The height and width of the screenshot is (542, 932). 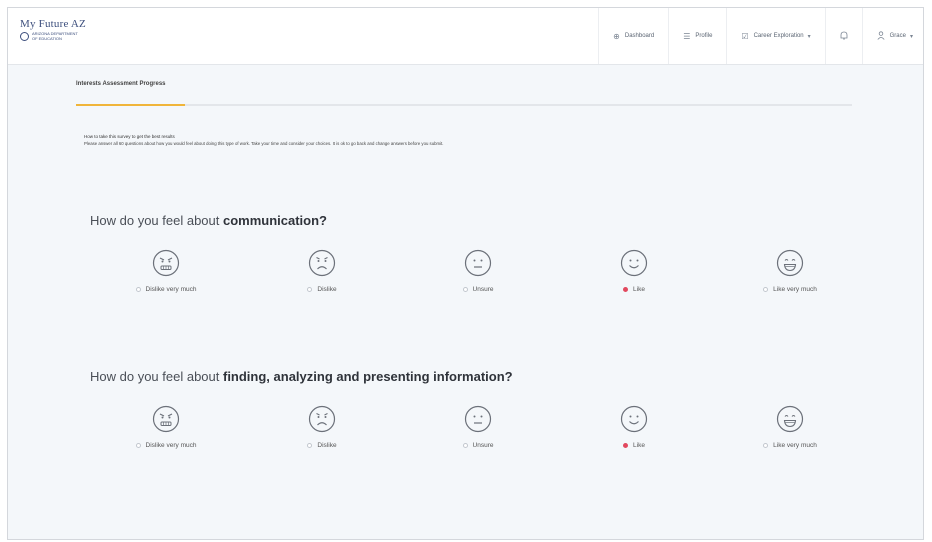 I want to click on profile-icon: ☰, so click(x=687, y=36).